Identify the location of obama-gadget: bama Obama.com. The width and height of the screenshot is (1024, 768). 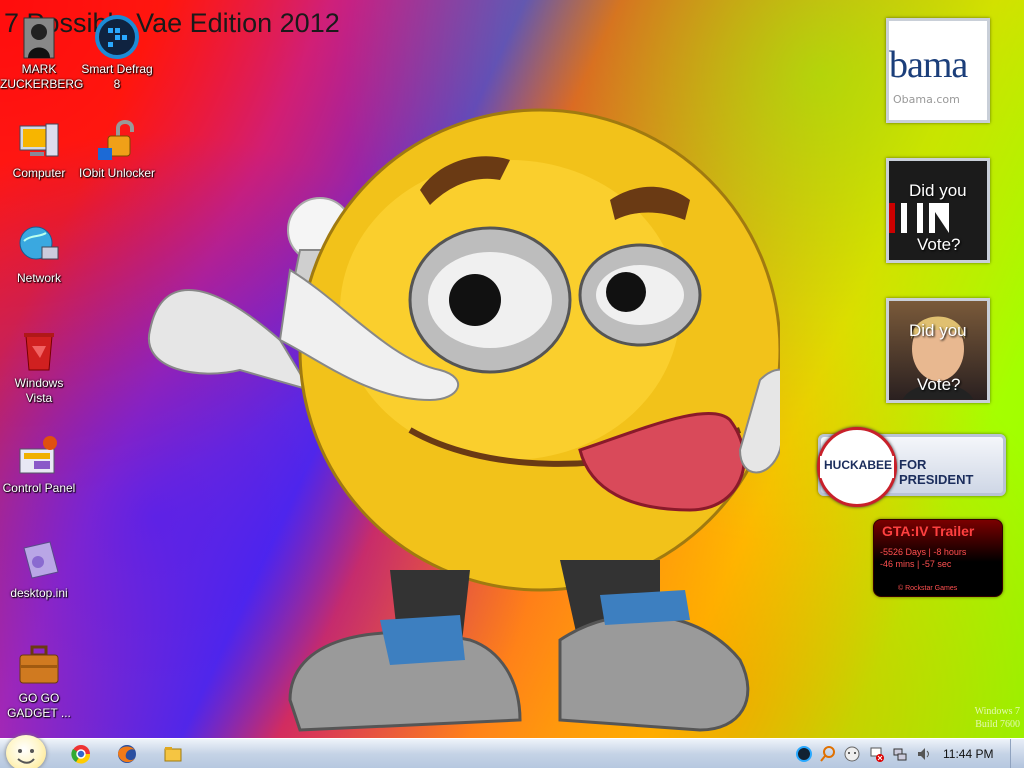
(938, 70).